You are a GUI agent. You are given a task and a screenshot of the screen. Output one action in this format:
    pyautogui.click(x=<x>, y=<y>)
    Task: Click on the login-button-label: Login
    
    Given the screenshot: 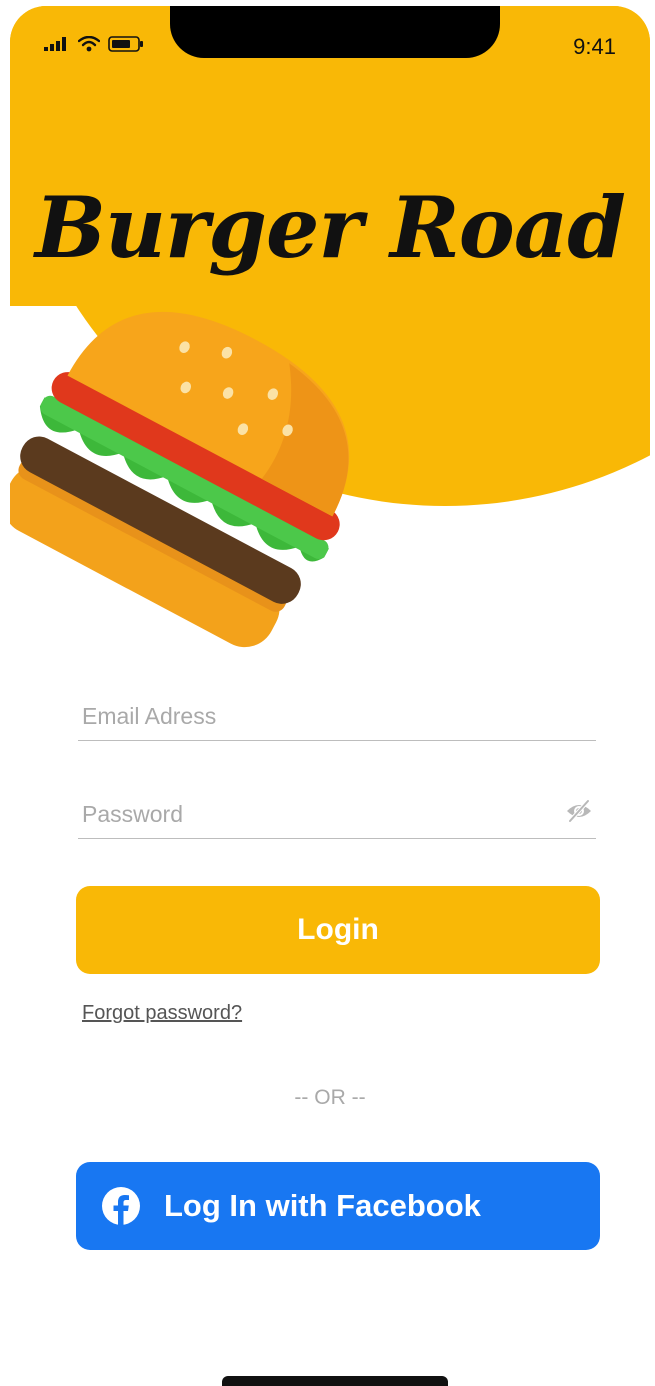 What is the action you would take?
    pyautogui.click(x=338, y=929)
    